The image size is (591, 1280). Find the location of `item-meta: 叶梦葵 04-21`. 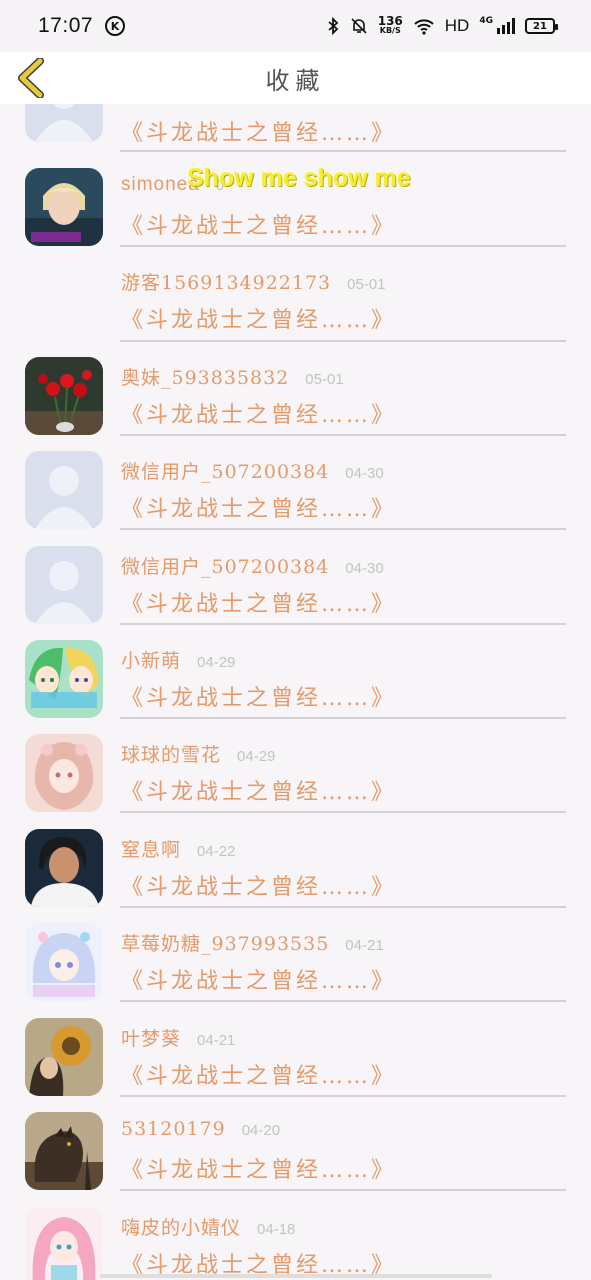

item-meta: 叶梦葵 04-21 is located at coordinates (178, 1037).